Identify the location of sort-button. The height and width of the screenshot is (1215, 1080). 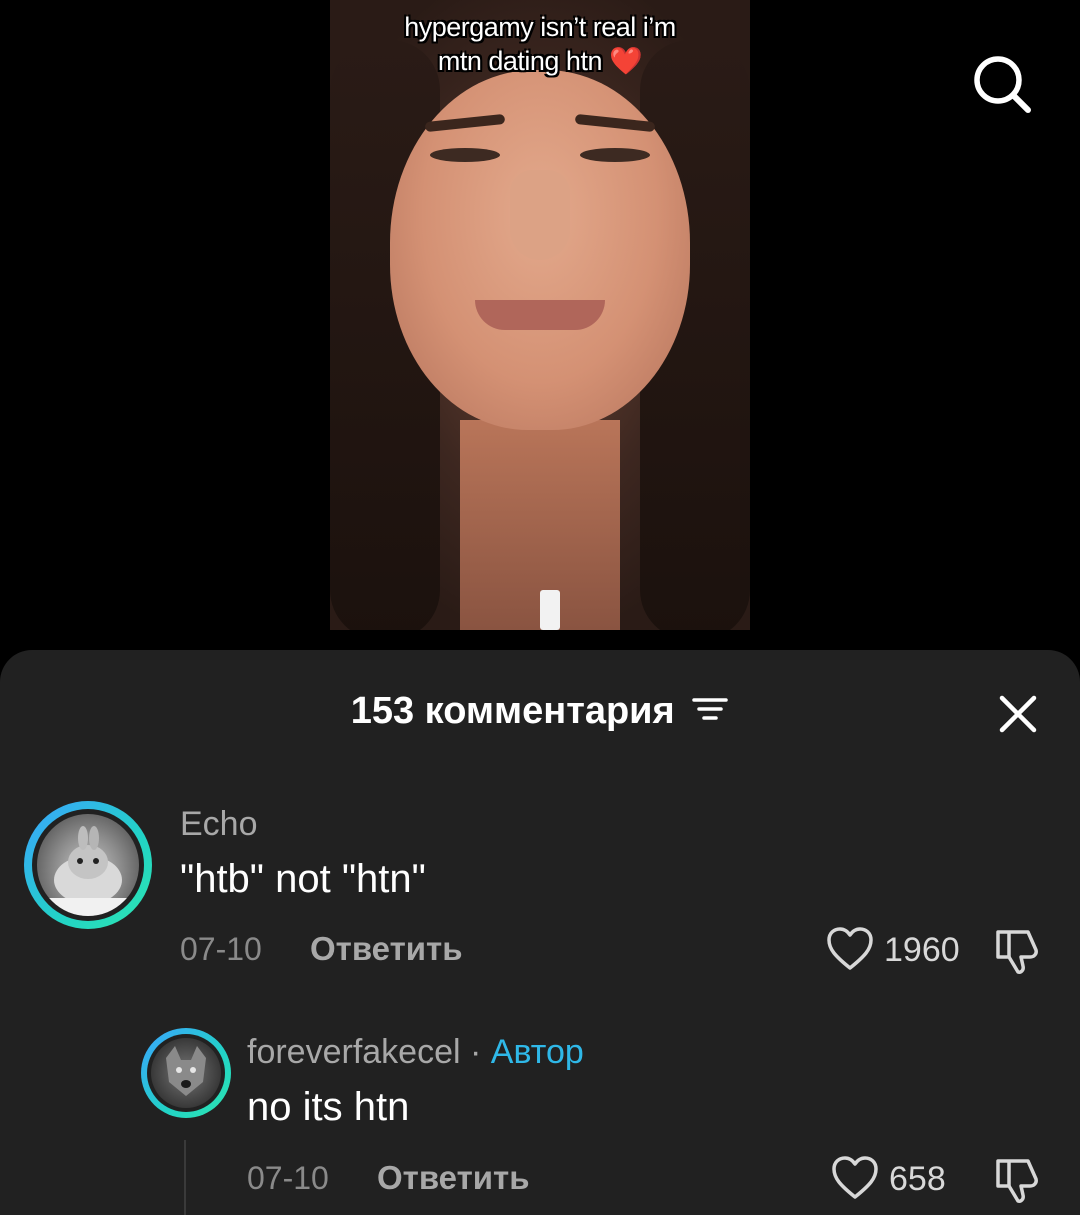
(710, 712).